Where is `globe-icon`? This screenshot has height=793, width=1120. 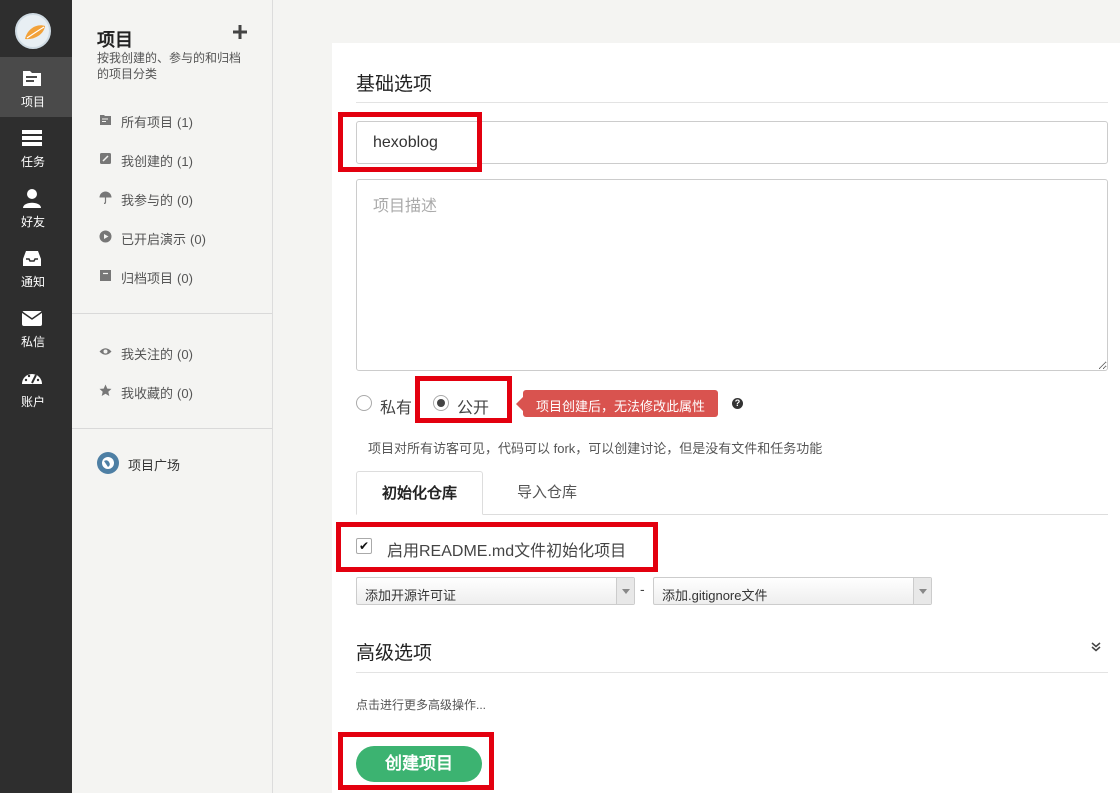
globe-icon is located at coordinates (108, 463).